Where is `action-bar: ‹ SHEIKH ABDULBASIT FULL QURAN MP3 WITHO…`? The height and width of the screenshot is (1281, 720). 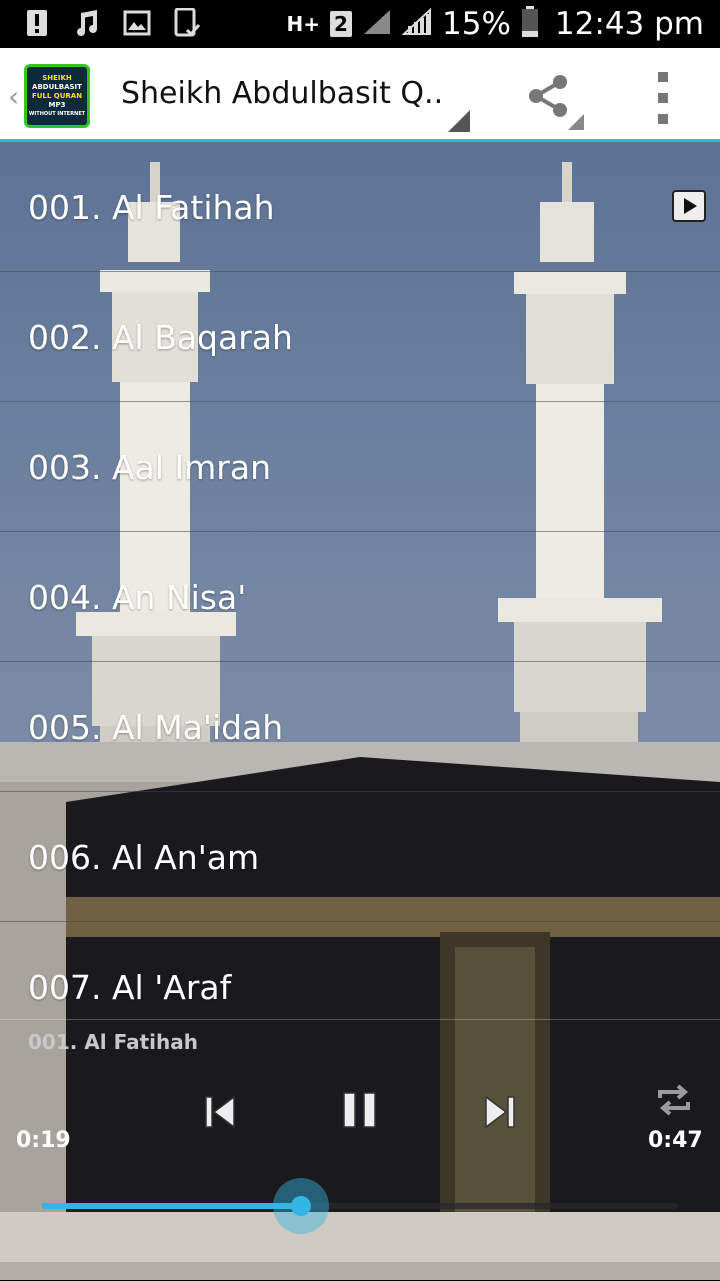
action-bar: ‹ SHEIKH ABDULBASIT FULL QURAN MP3 WITHO… is located at coordinates (360, 95).